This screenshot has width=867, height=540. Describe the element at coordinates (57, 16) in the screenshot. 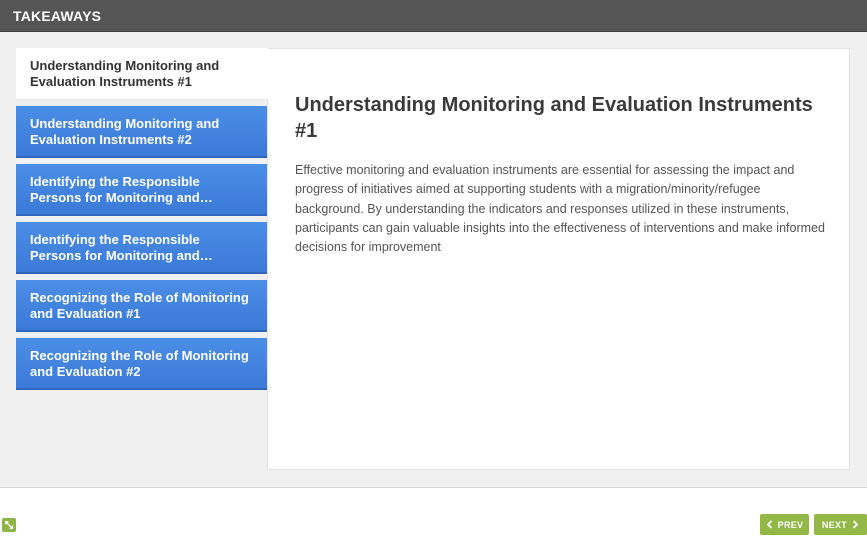

I see `page-title: TAKEAWAYS` at that location.